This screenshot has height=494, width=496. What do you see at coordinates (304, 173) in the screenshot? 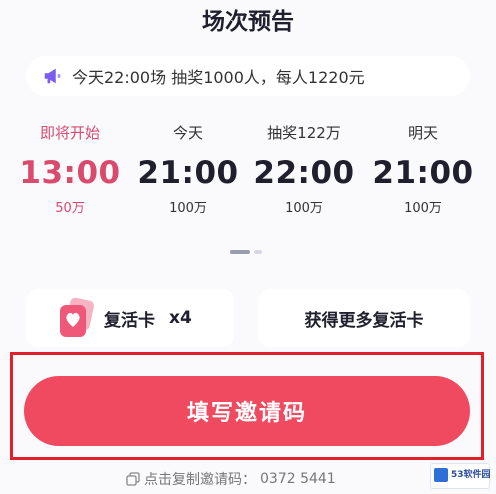
I see `schedule-time: 22:00` at bounding box center [304, 173].